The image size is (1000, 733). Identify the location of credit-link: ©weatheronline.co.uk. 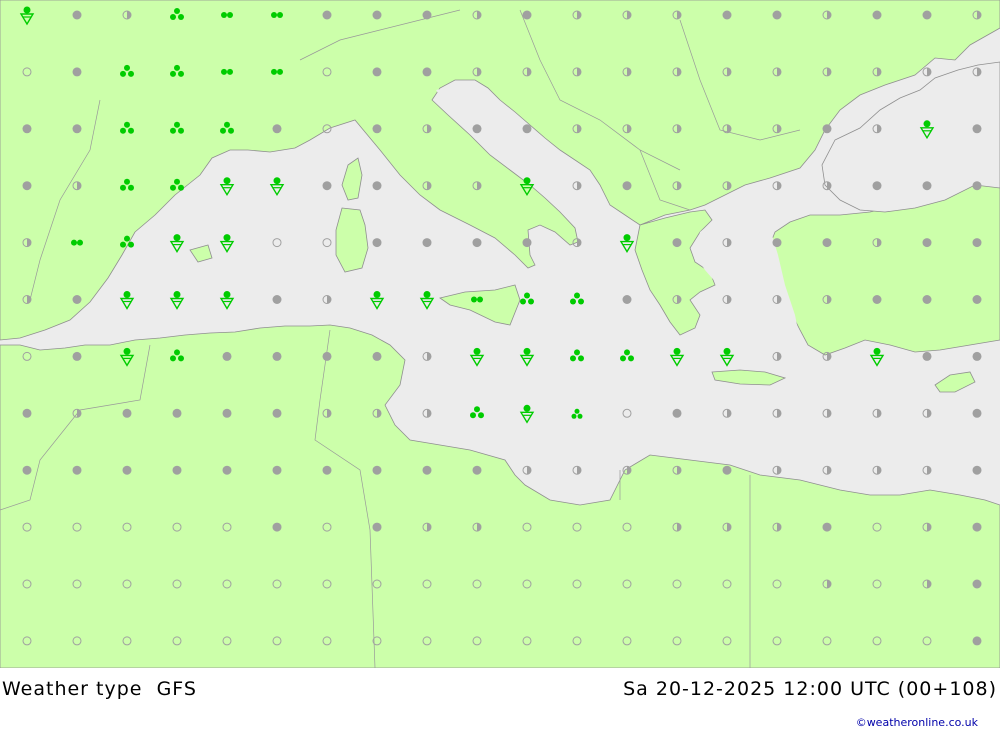
(917, 722).